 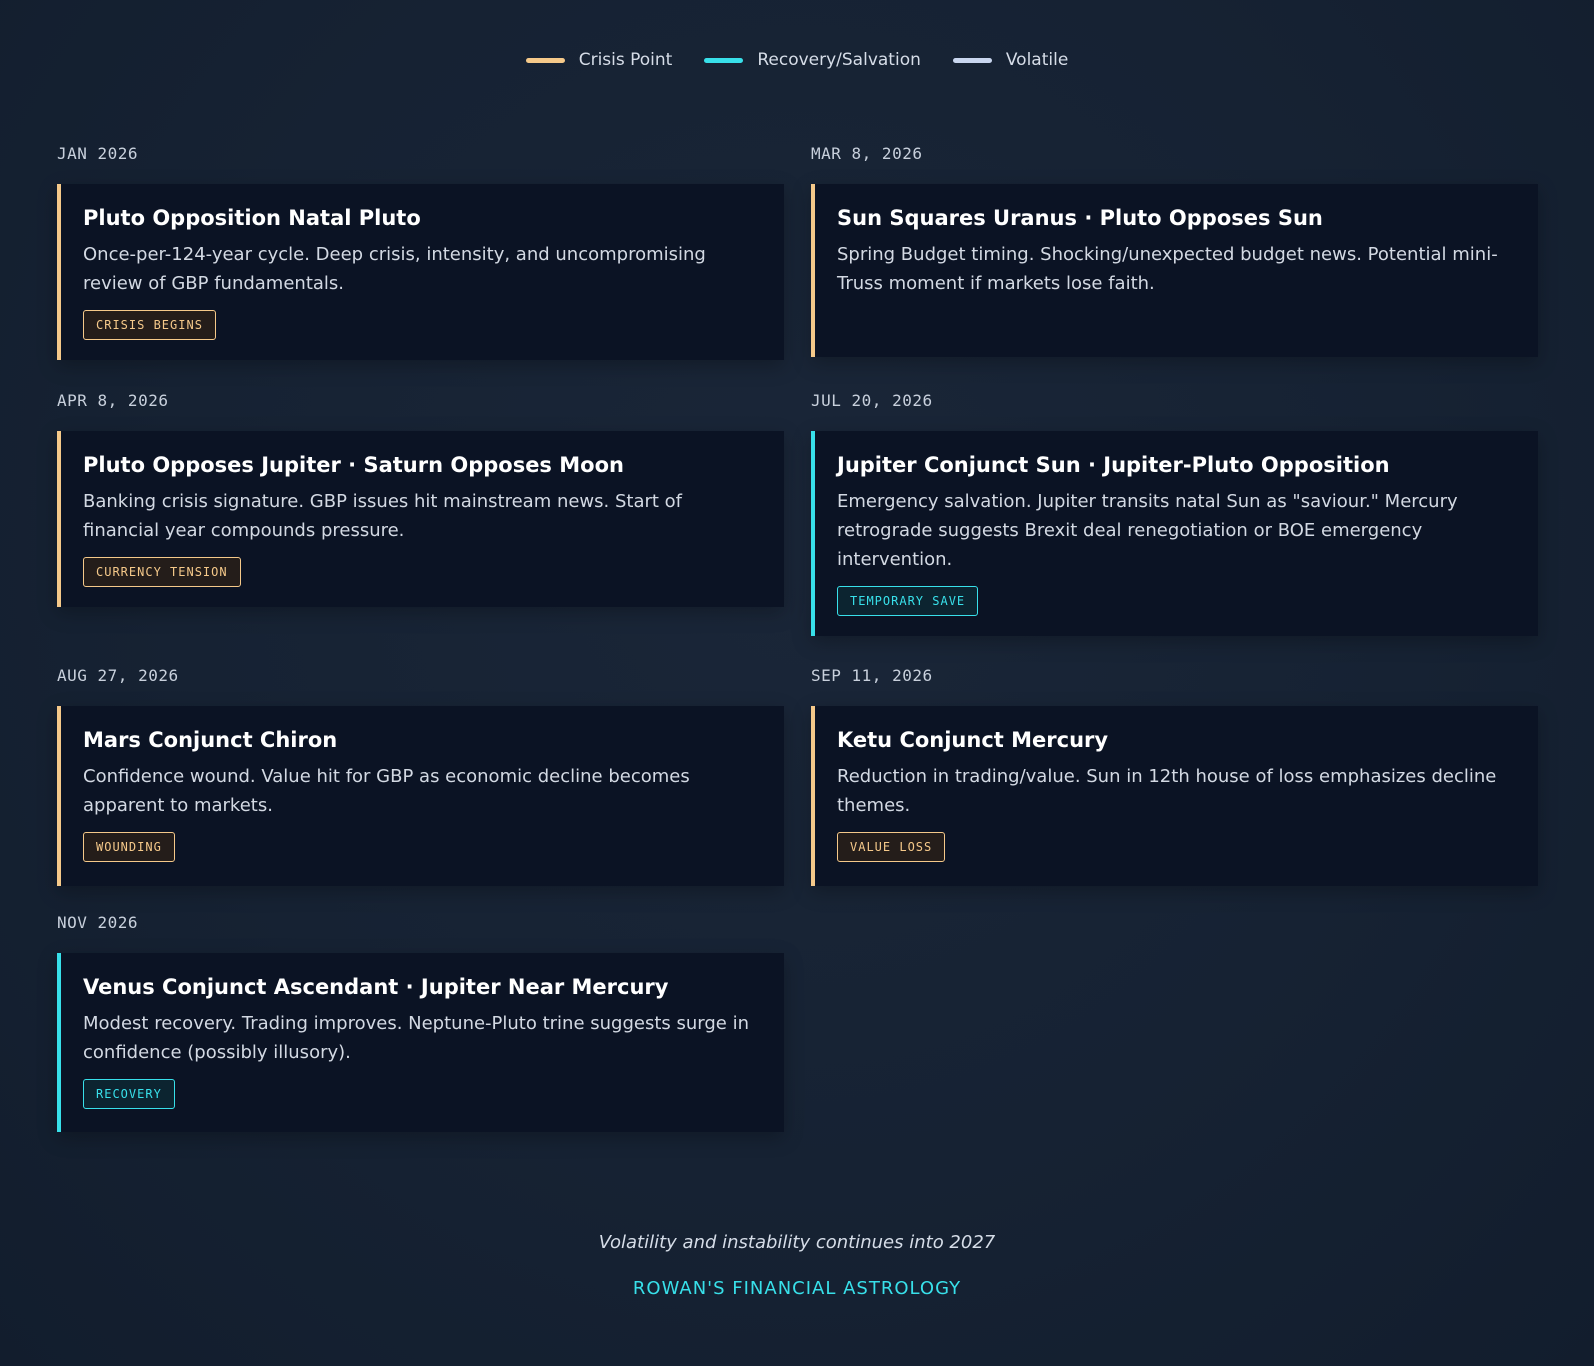 What do you see at coordinates (98, 922) in the screenshot?
I see `event-date: NOV 2026` at bounding box center [98, 922].